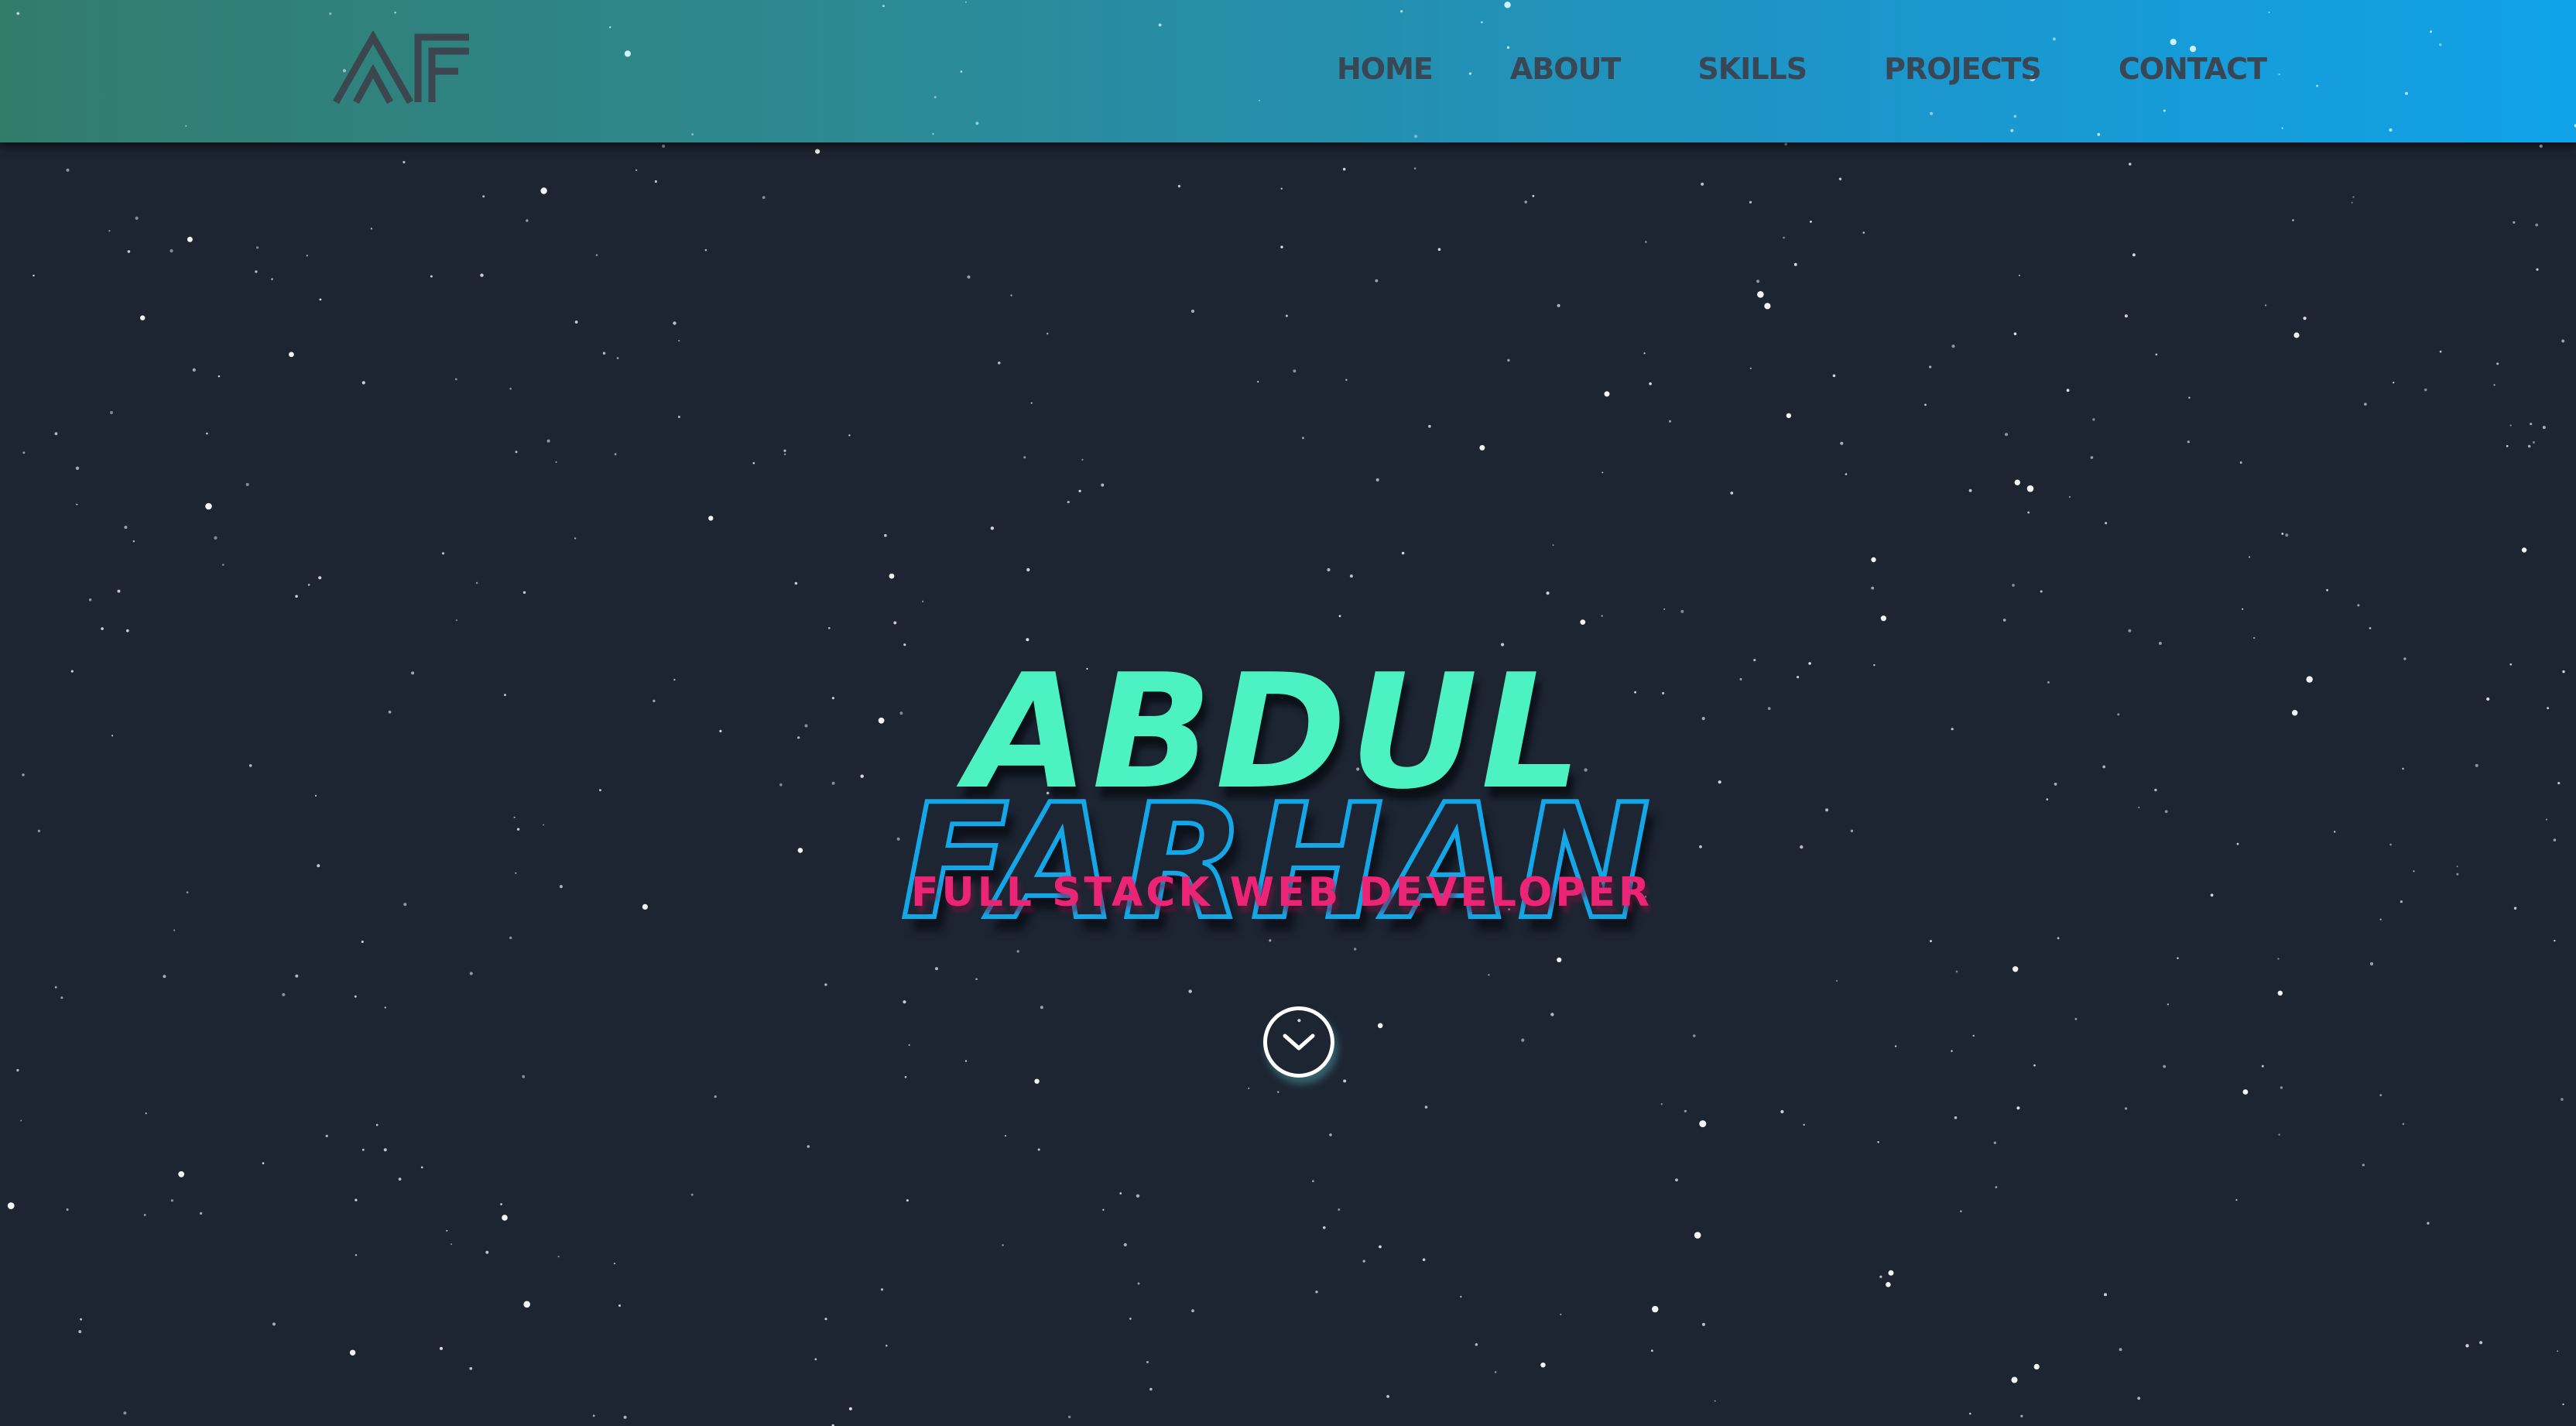 The image size is (2576, 1426). What do you see at coordinates (1281, 893) in the screenshot?
I see `hero-tagline: FULL STACK WEB DEVELOPER` at bounding box center [1281, 893].